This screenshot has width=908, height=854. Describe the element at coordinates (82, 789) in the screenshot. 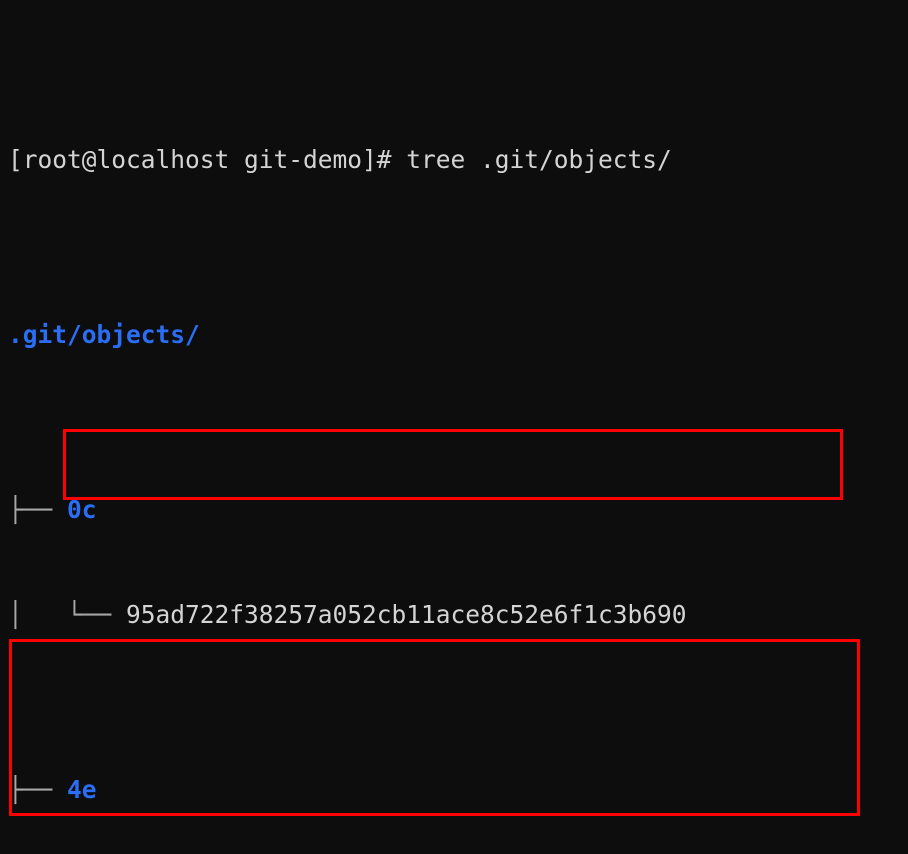

I see `tree-dir-label-4e: 4e` at that location.